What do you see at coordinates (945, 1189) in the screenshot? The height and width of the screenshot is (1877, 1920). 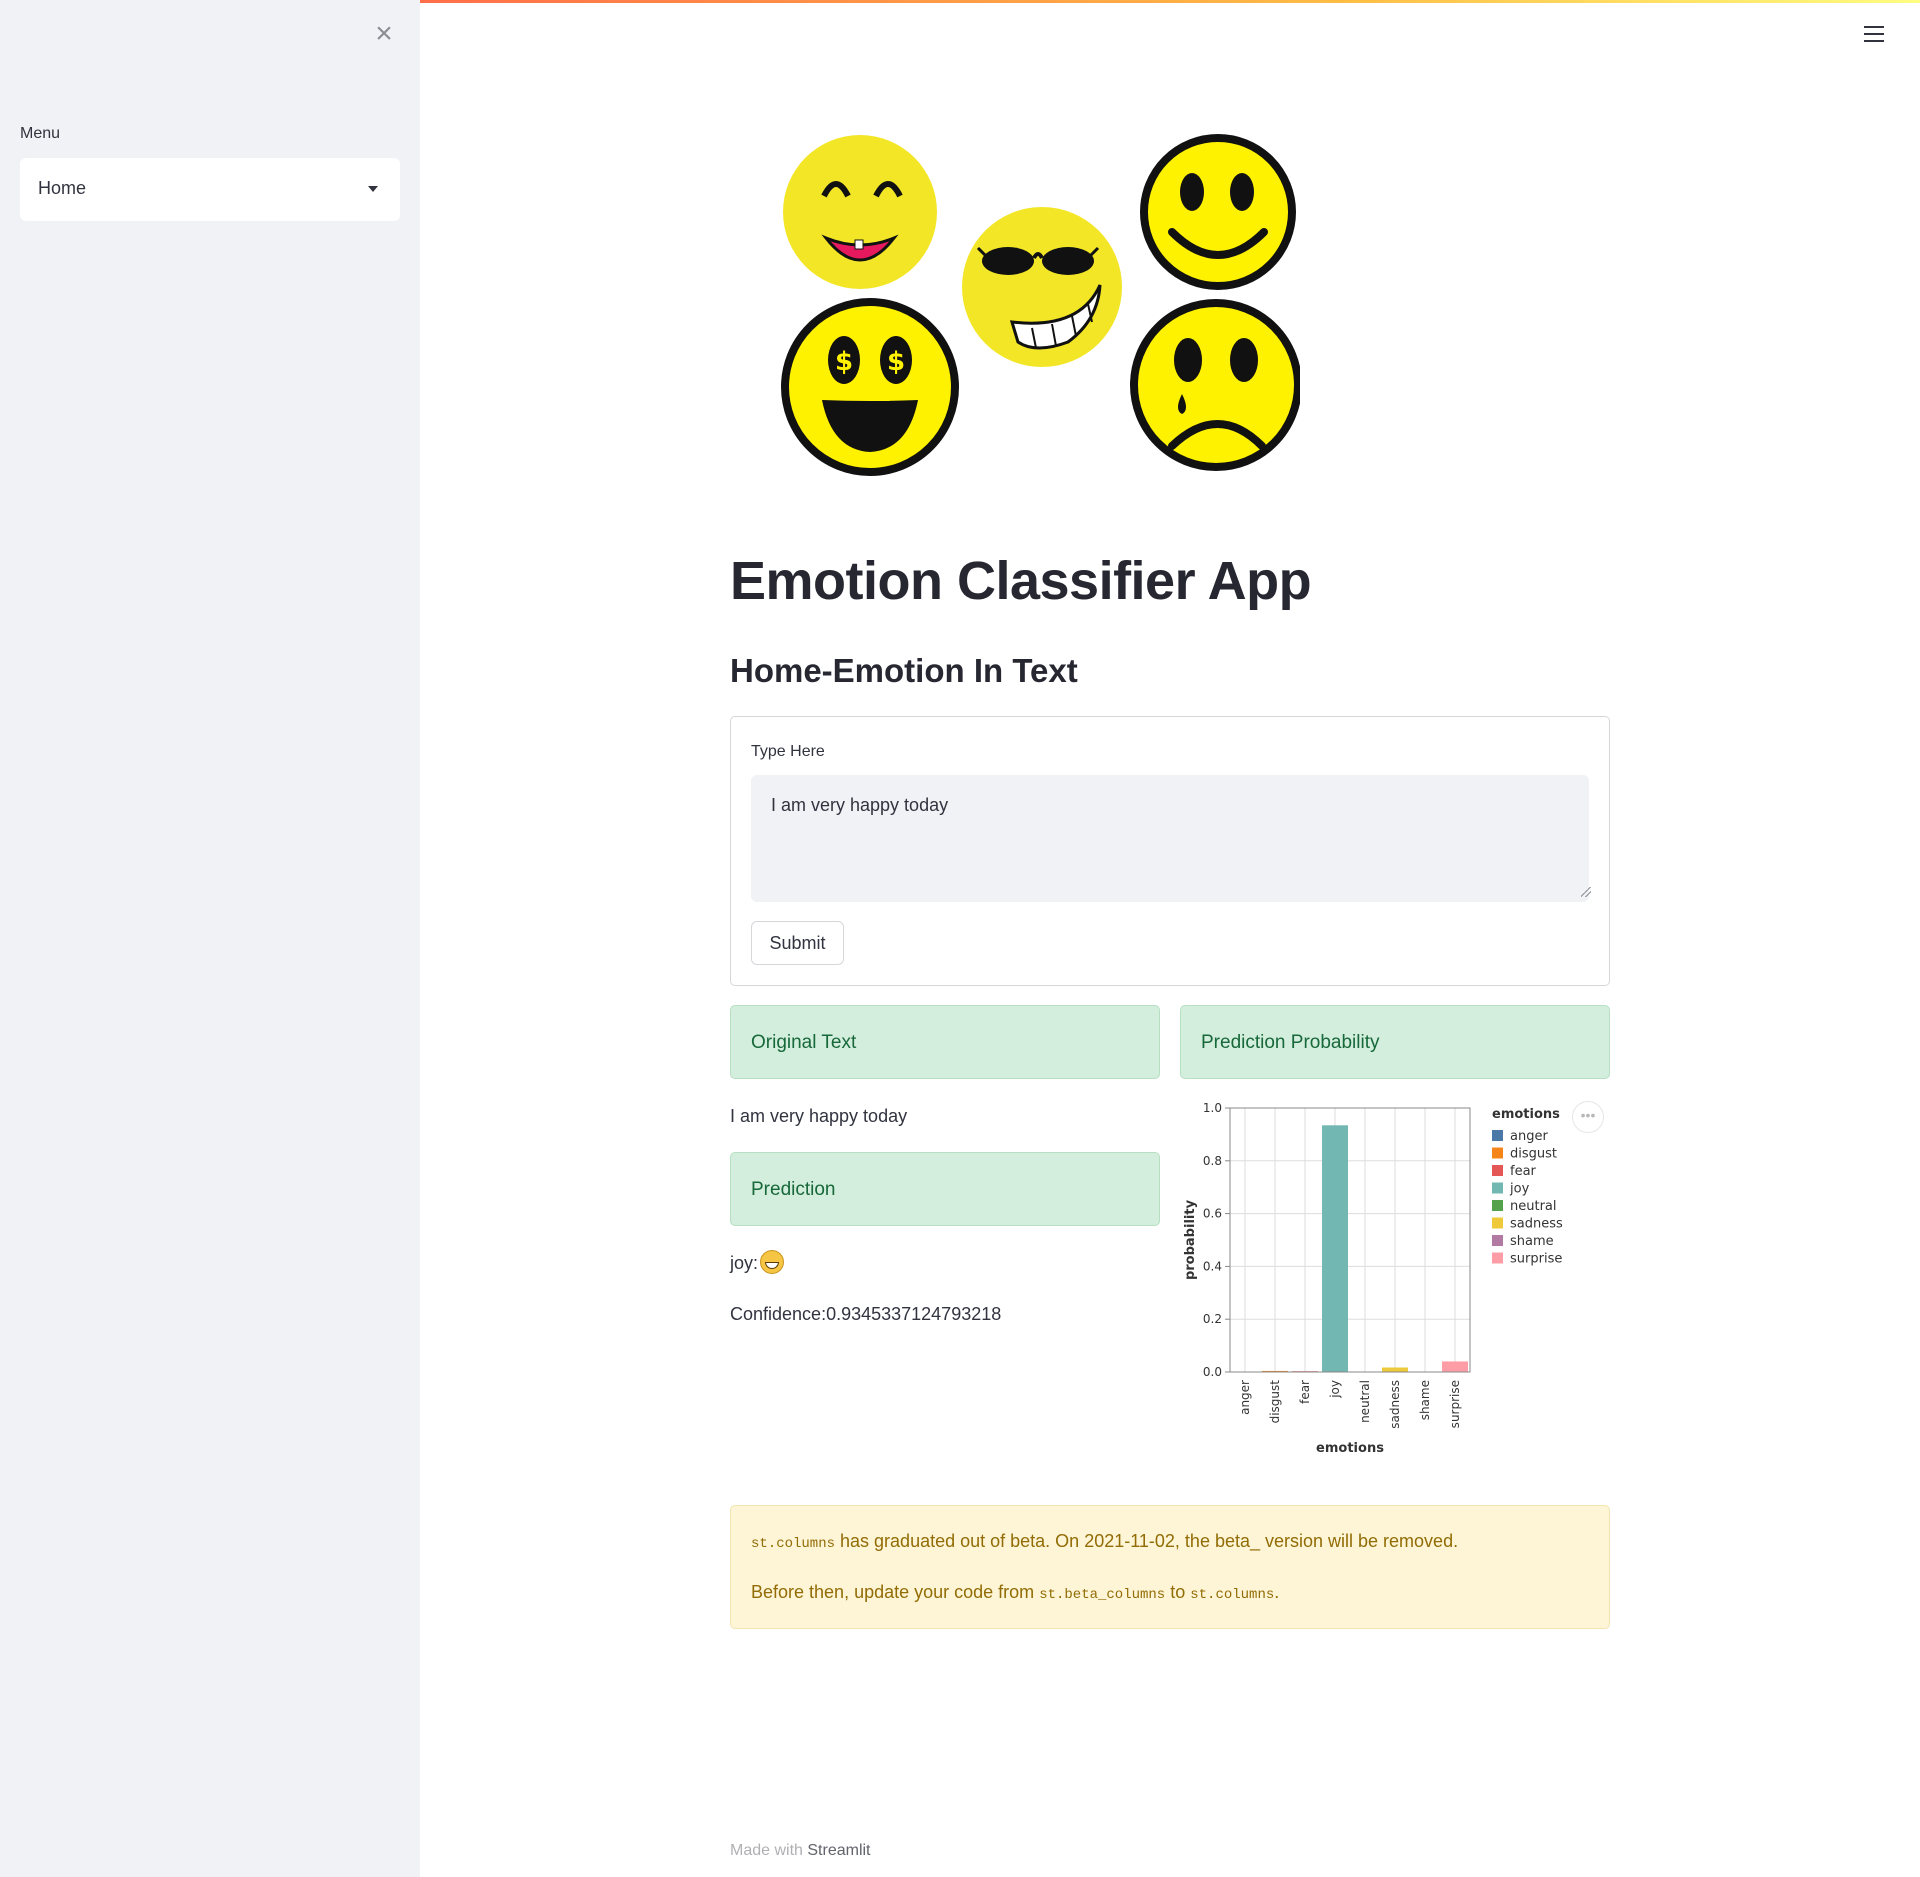 I see `prediction-header: Prediction` at bounding box center [945, 1189].